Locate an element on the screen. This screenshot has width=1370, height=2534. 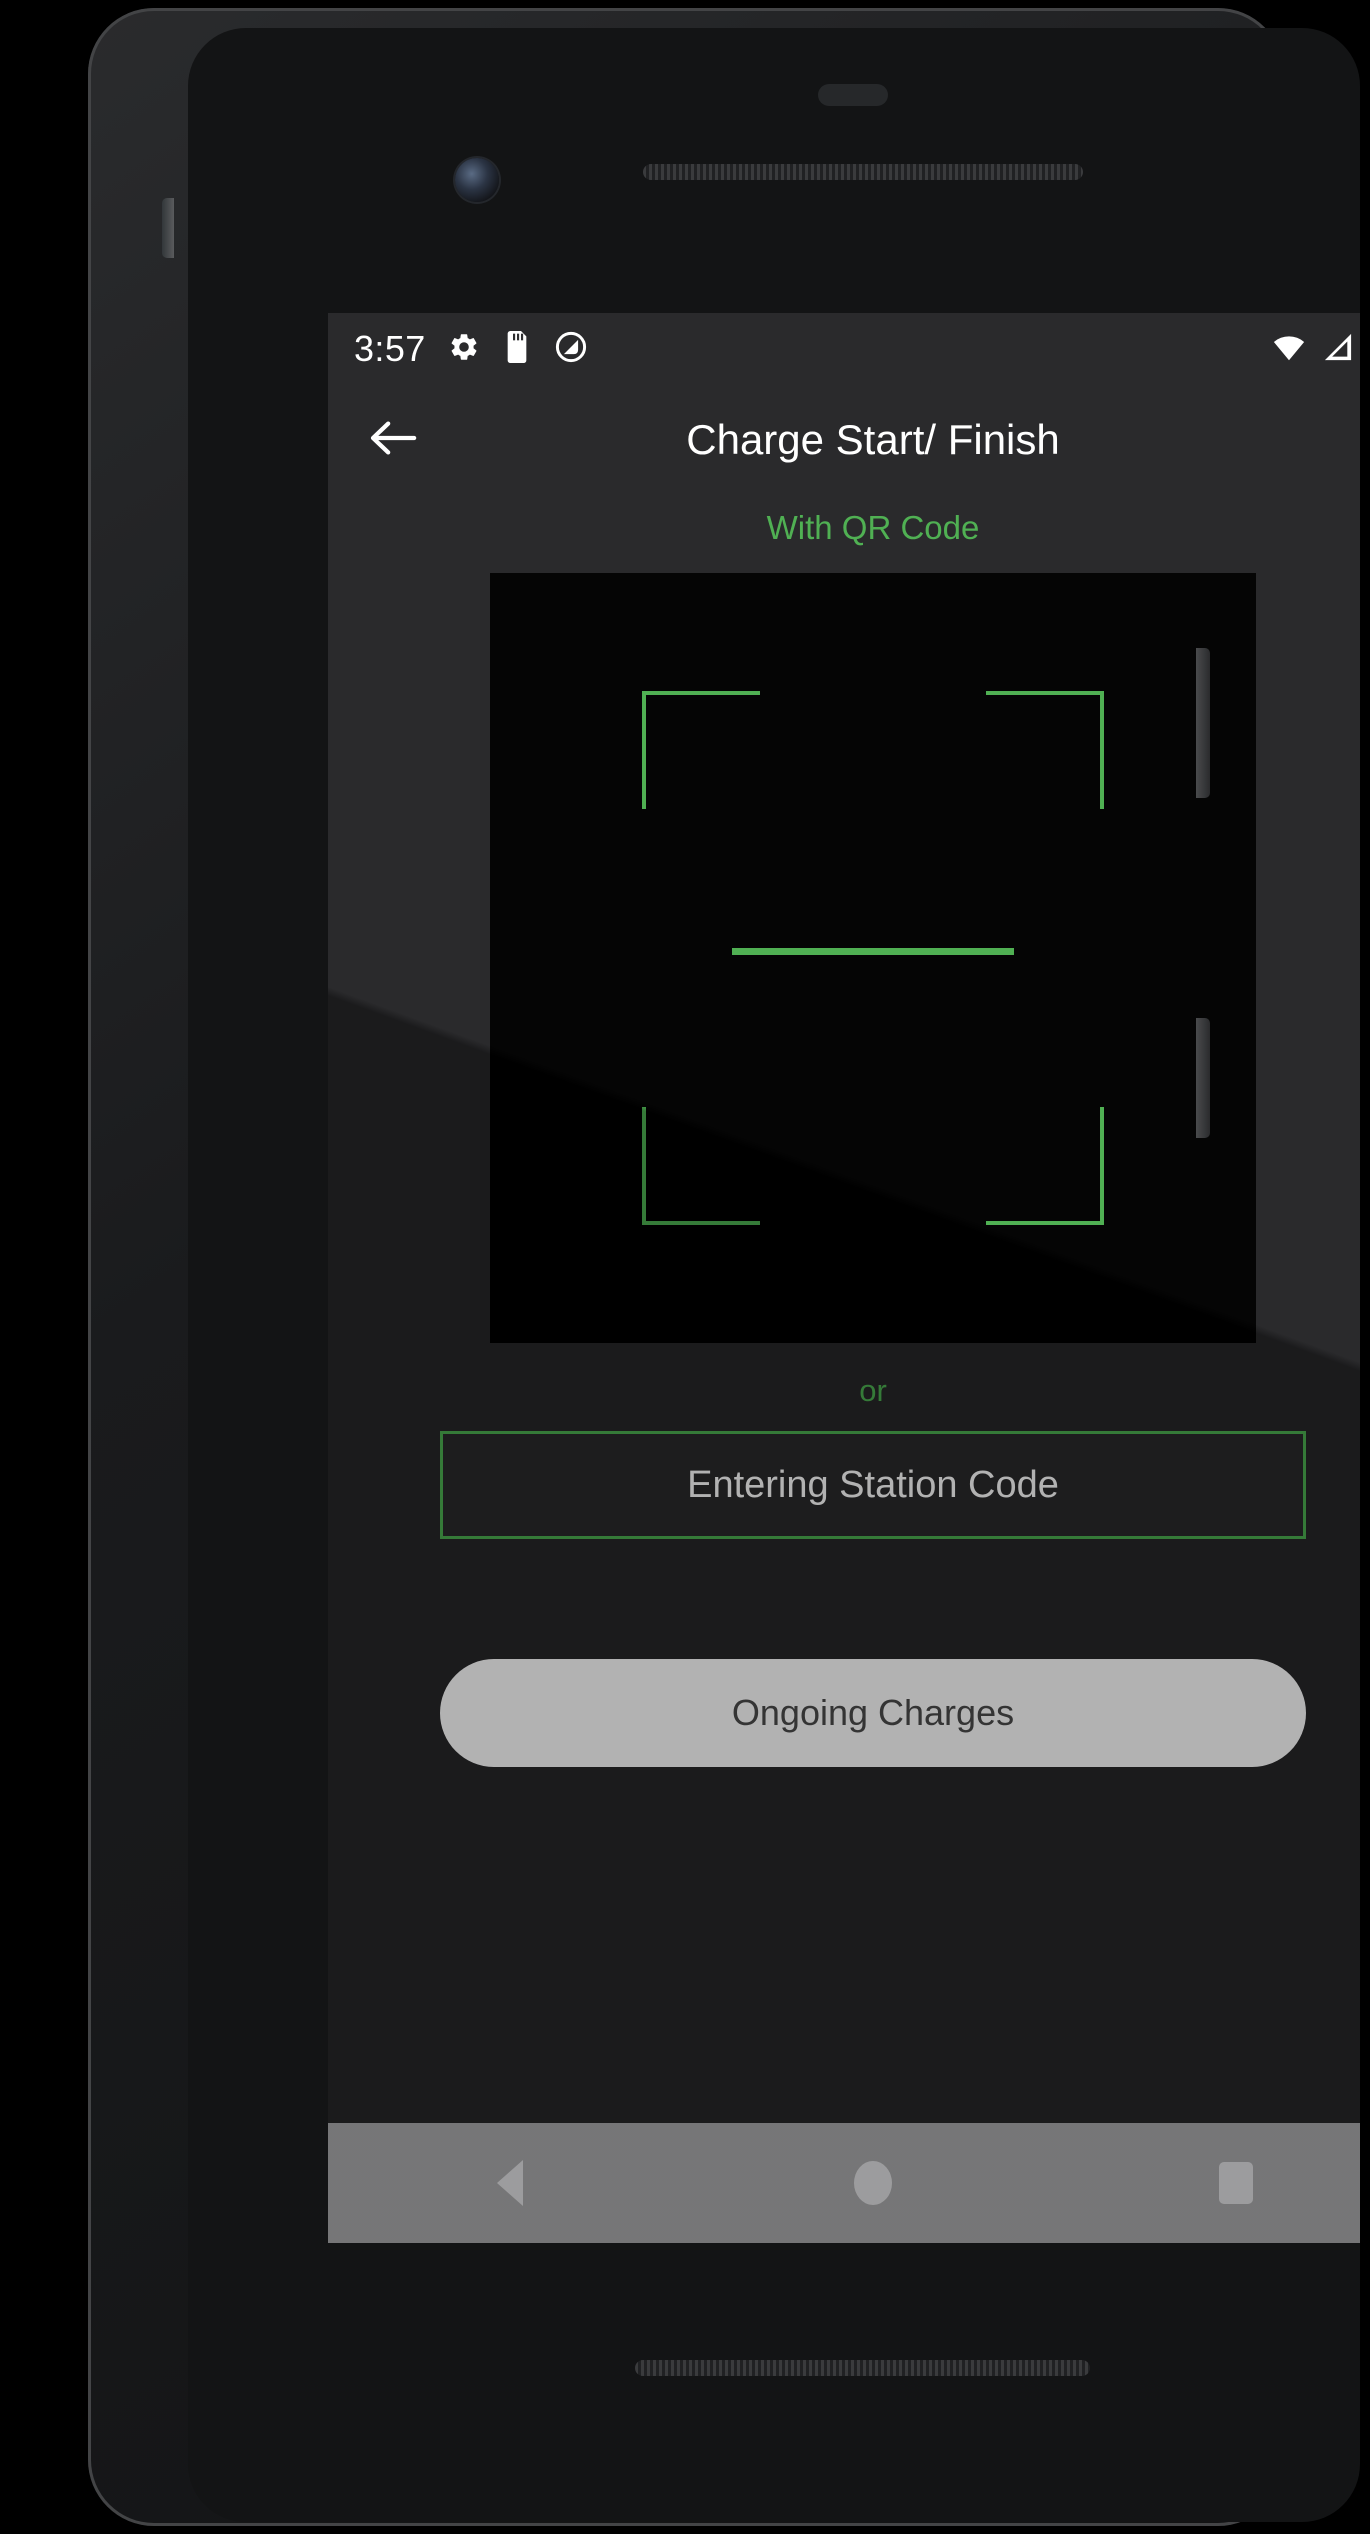
arrow-left-icon is located at coordinates (393, 440).